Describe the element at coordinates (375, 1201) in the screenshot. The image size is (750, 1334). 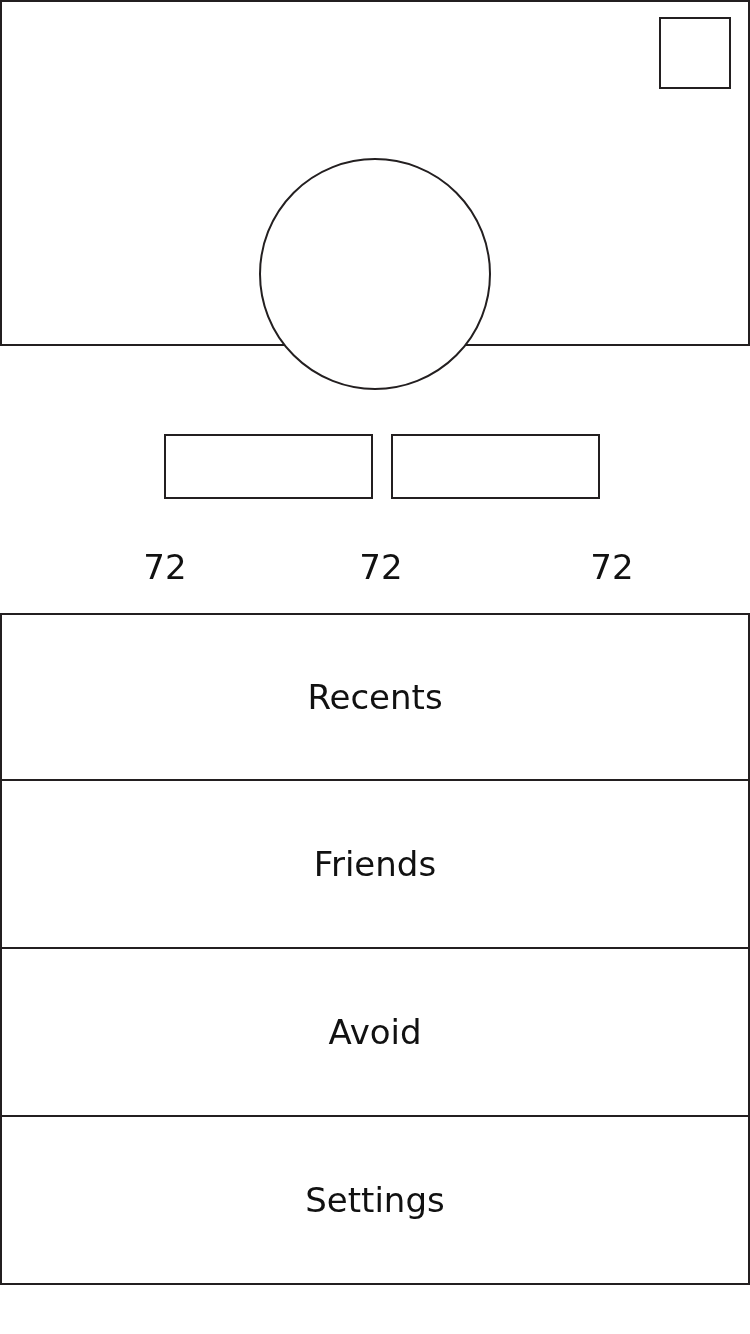
I see `menu-item: Settings` at that location.